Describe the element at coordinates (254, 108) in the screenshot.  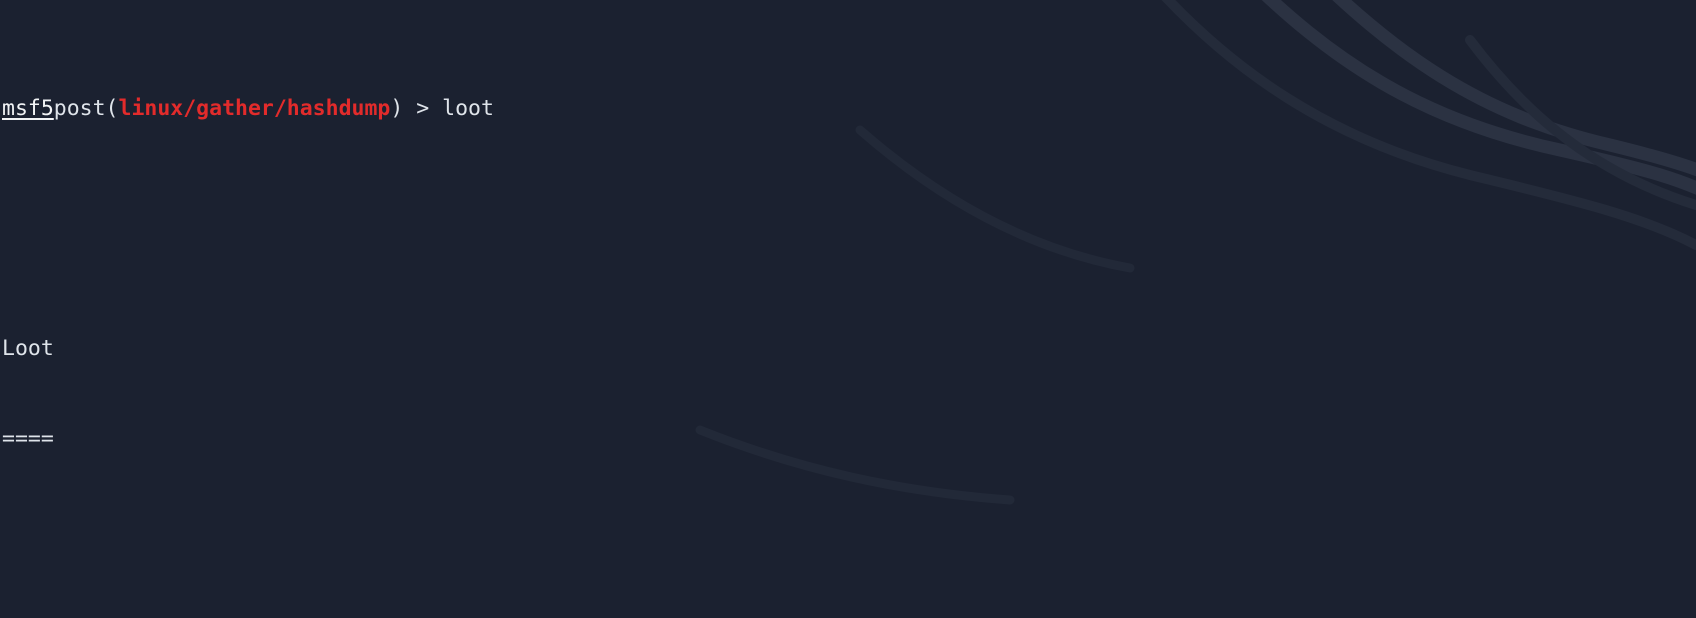
I see `prompt-module-path: linux/gather/hashdump` at that location.